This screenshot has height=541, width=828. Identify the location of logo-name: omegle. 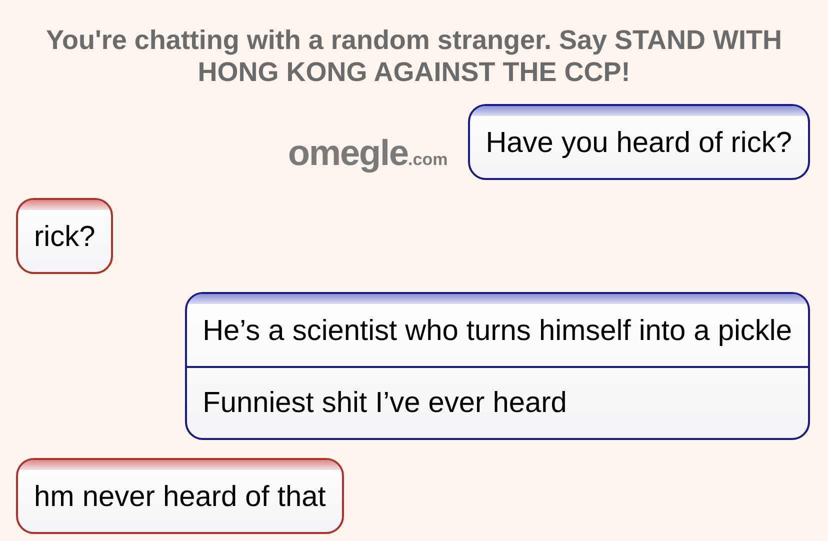
(348, 153).